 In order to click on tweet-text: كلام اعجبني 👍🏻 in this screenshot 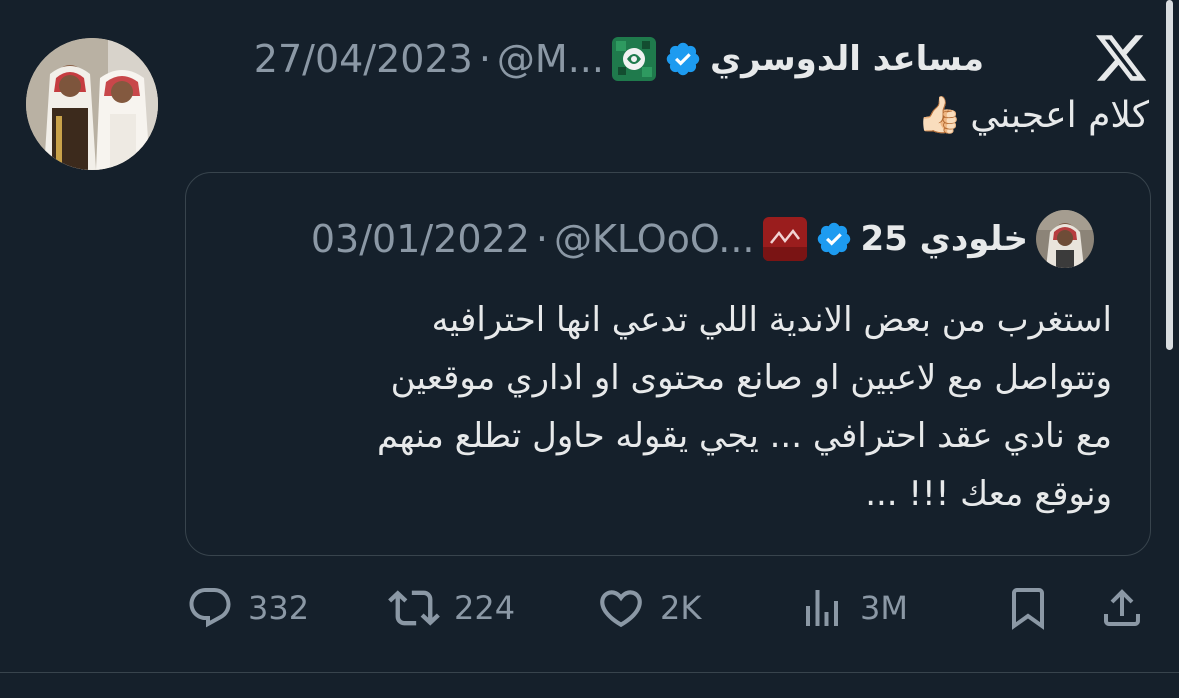, I will do `click(1033, 115)`.